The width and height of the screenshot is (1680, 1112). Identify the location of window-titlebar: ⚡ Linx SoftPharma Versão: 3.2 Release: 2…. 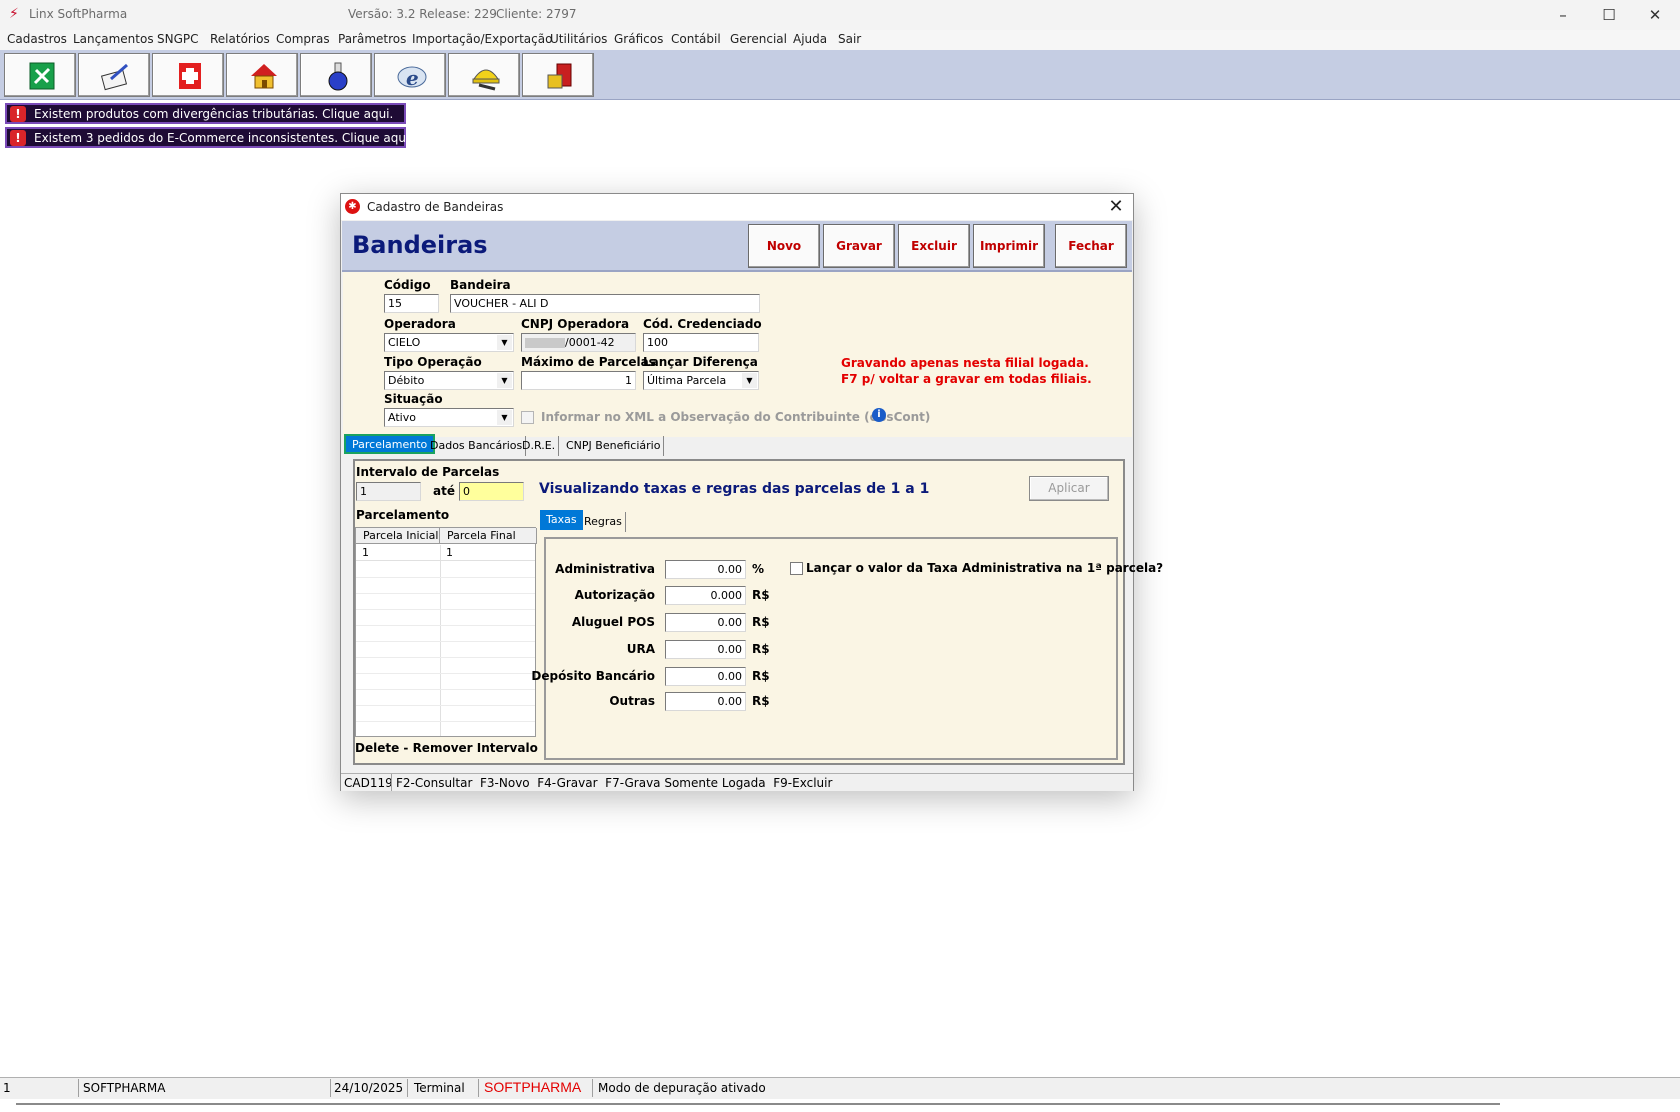
(840, 15).